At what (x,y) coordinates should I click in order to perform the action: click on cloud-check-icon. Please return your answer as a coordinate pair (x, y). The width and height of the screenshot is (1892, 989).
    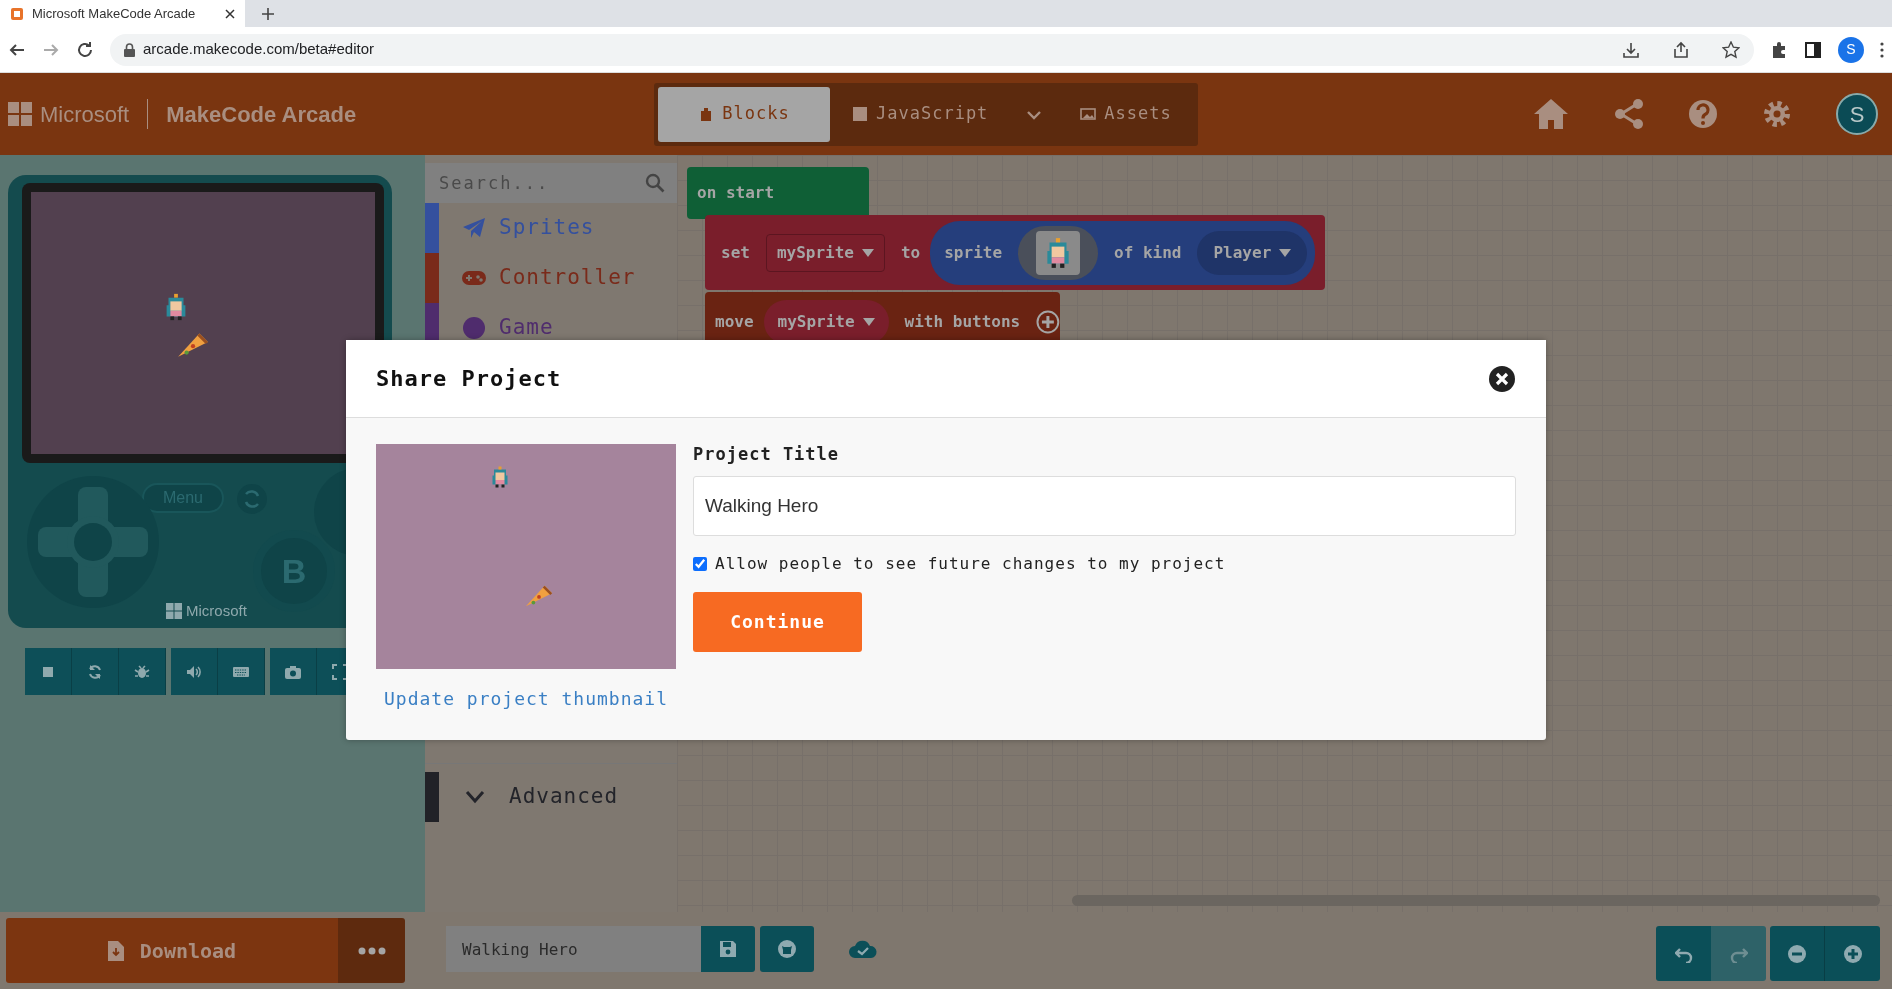
    Looking at the image, I should click on (863, 949).